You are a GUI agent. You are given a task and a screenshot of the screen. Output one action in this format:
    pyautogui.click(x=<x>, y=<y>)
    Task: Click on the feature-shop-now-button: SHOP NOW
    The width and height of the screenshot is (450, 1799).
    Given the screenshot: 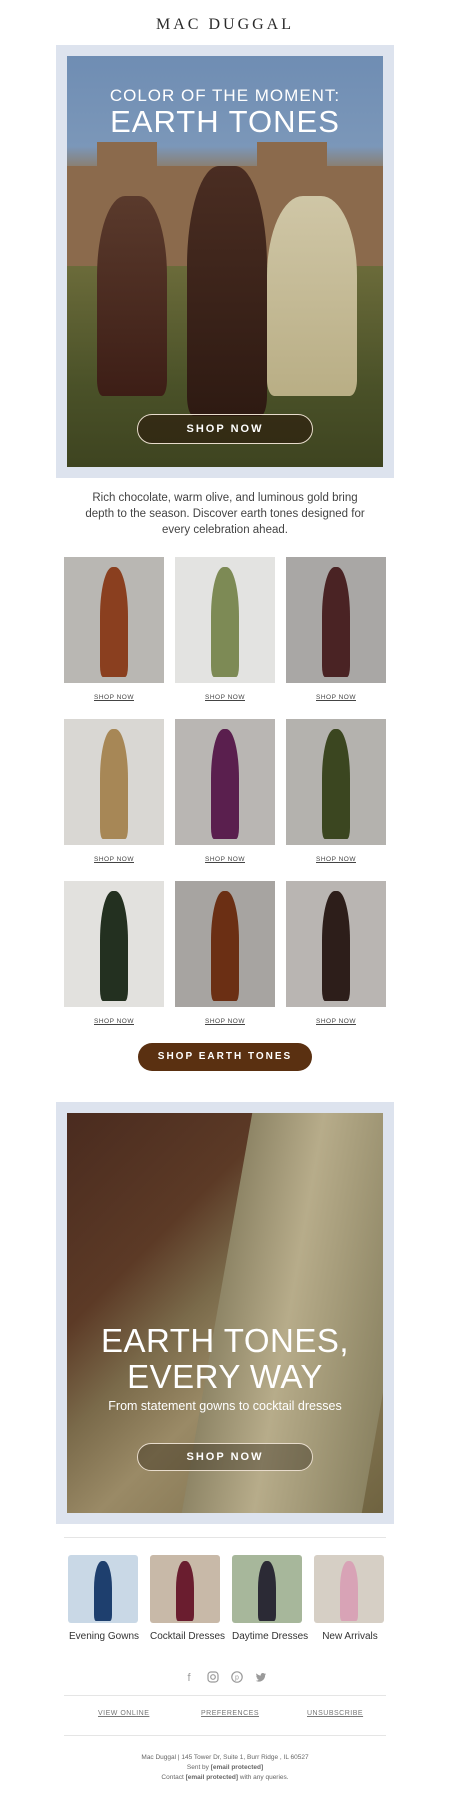 What is the action you would take?
    pyautogui.click(x=225, y=1457)
    